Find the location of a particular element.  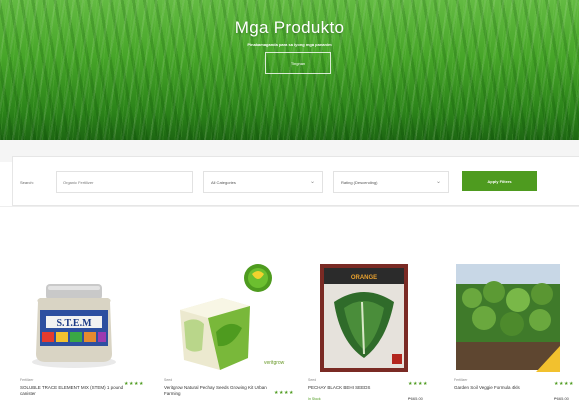

search-input is located at coordinates (124, 182).